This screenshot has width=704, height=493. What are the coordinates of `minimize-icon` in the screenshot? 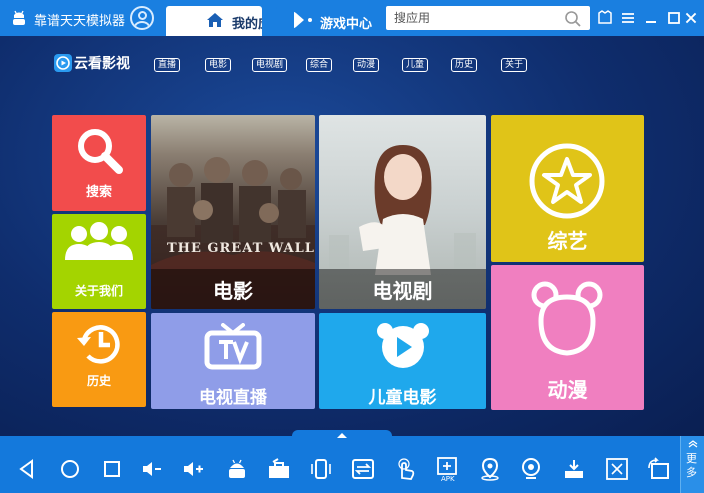 It's located at (651, 18).